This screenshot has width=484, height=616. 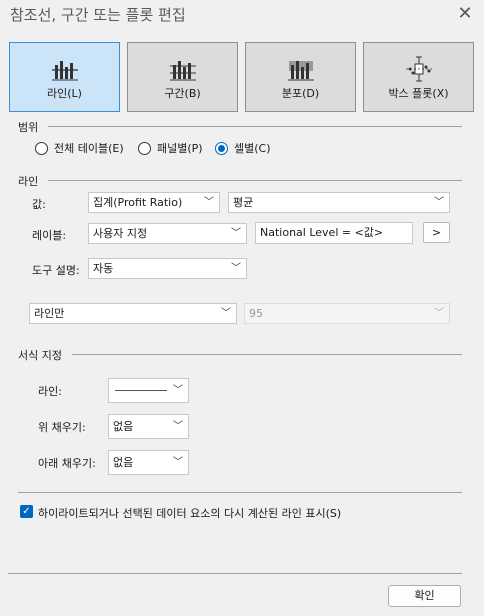 What do you see at coordinates (240, 492) in the screenshot?
I see `format-bottom-separator` at bounding box center [240, 492].